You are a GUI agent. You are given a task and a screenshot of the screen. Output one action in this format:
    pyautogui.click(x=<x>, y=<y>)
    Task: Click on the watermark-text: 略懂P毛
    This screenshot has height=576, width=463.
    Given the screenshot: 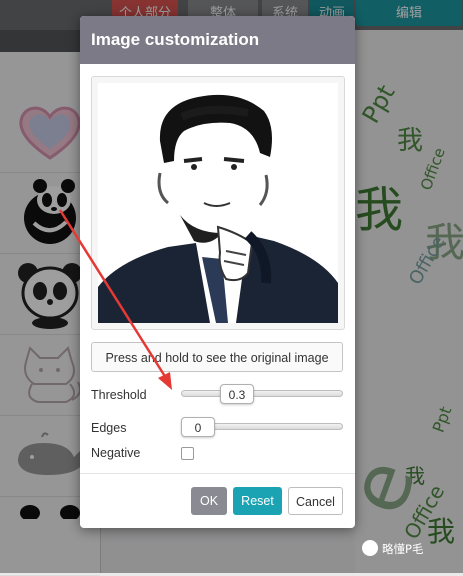 What is the action you would take?
    pyautogui.click(x=403, y=549)
    